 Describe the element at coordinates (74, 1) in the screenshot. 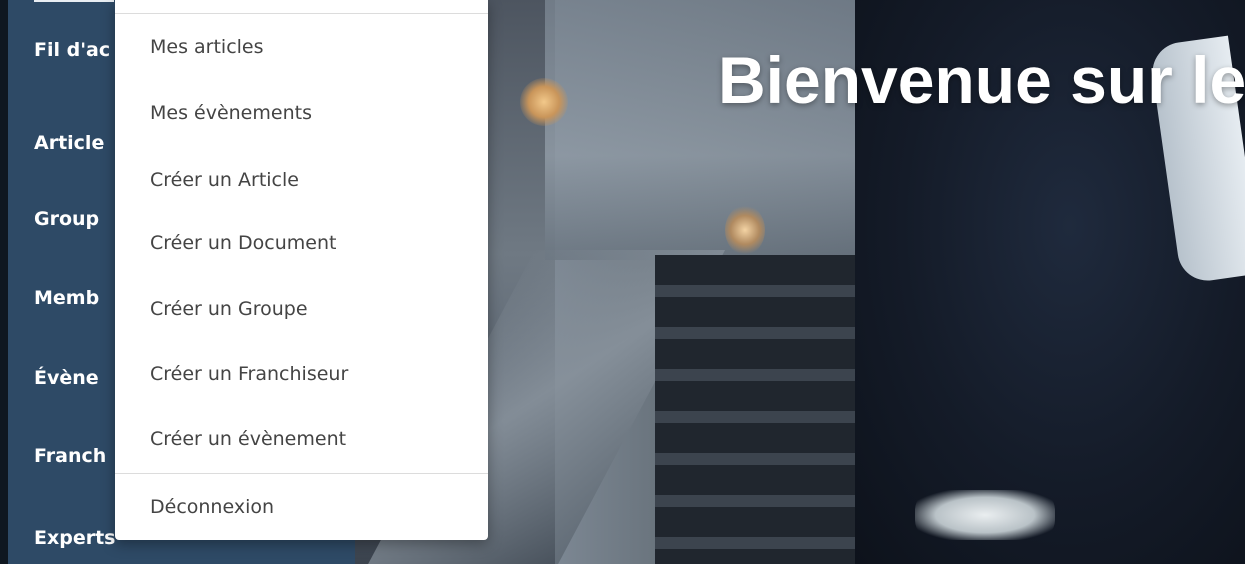

I see `sidebar-top-divider` at that location.